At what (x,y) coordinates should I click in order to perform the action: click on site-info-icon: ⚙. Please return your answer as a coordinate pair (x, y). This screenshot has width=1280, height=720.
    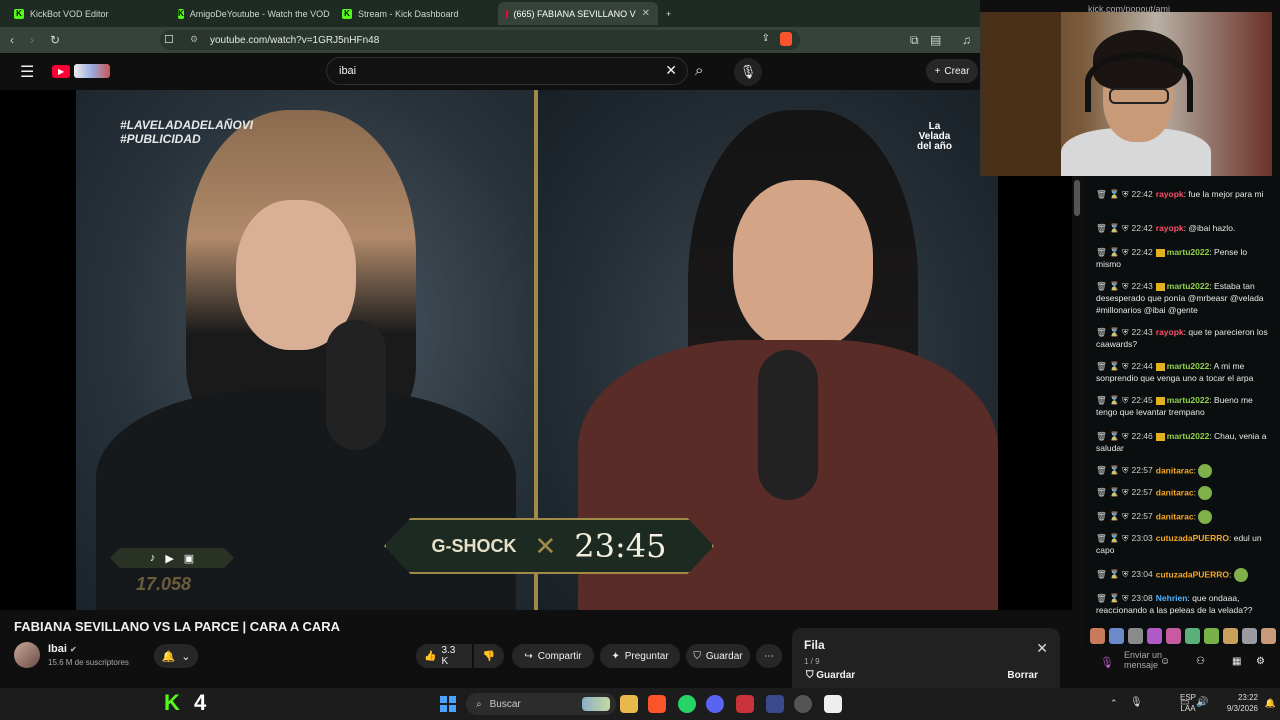
    Looking at the image, I should click on (194, 39).